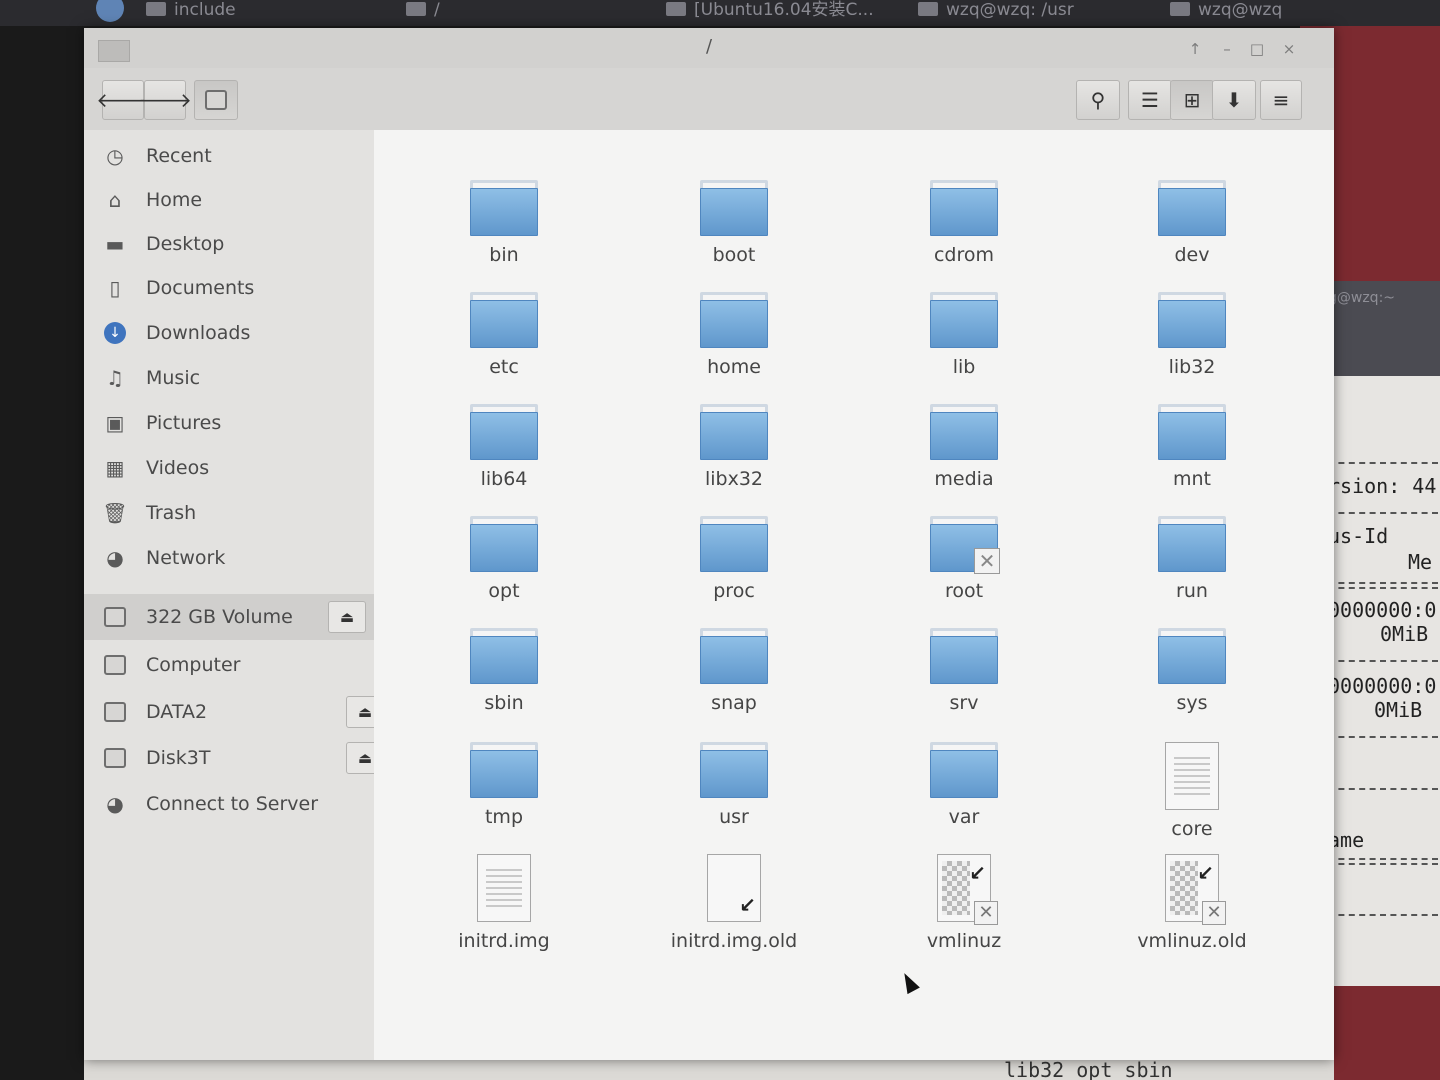 The height and width of the screenshot is (1080, 1440). I want to click on file-item-var: var, so click(964, 794).